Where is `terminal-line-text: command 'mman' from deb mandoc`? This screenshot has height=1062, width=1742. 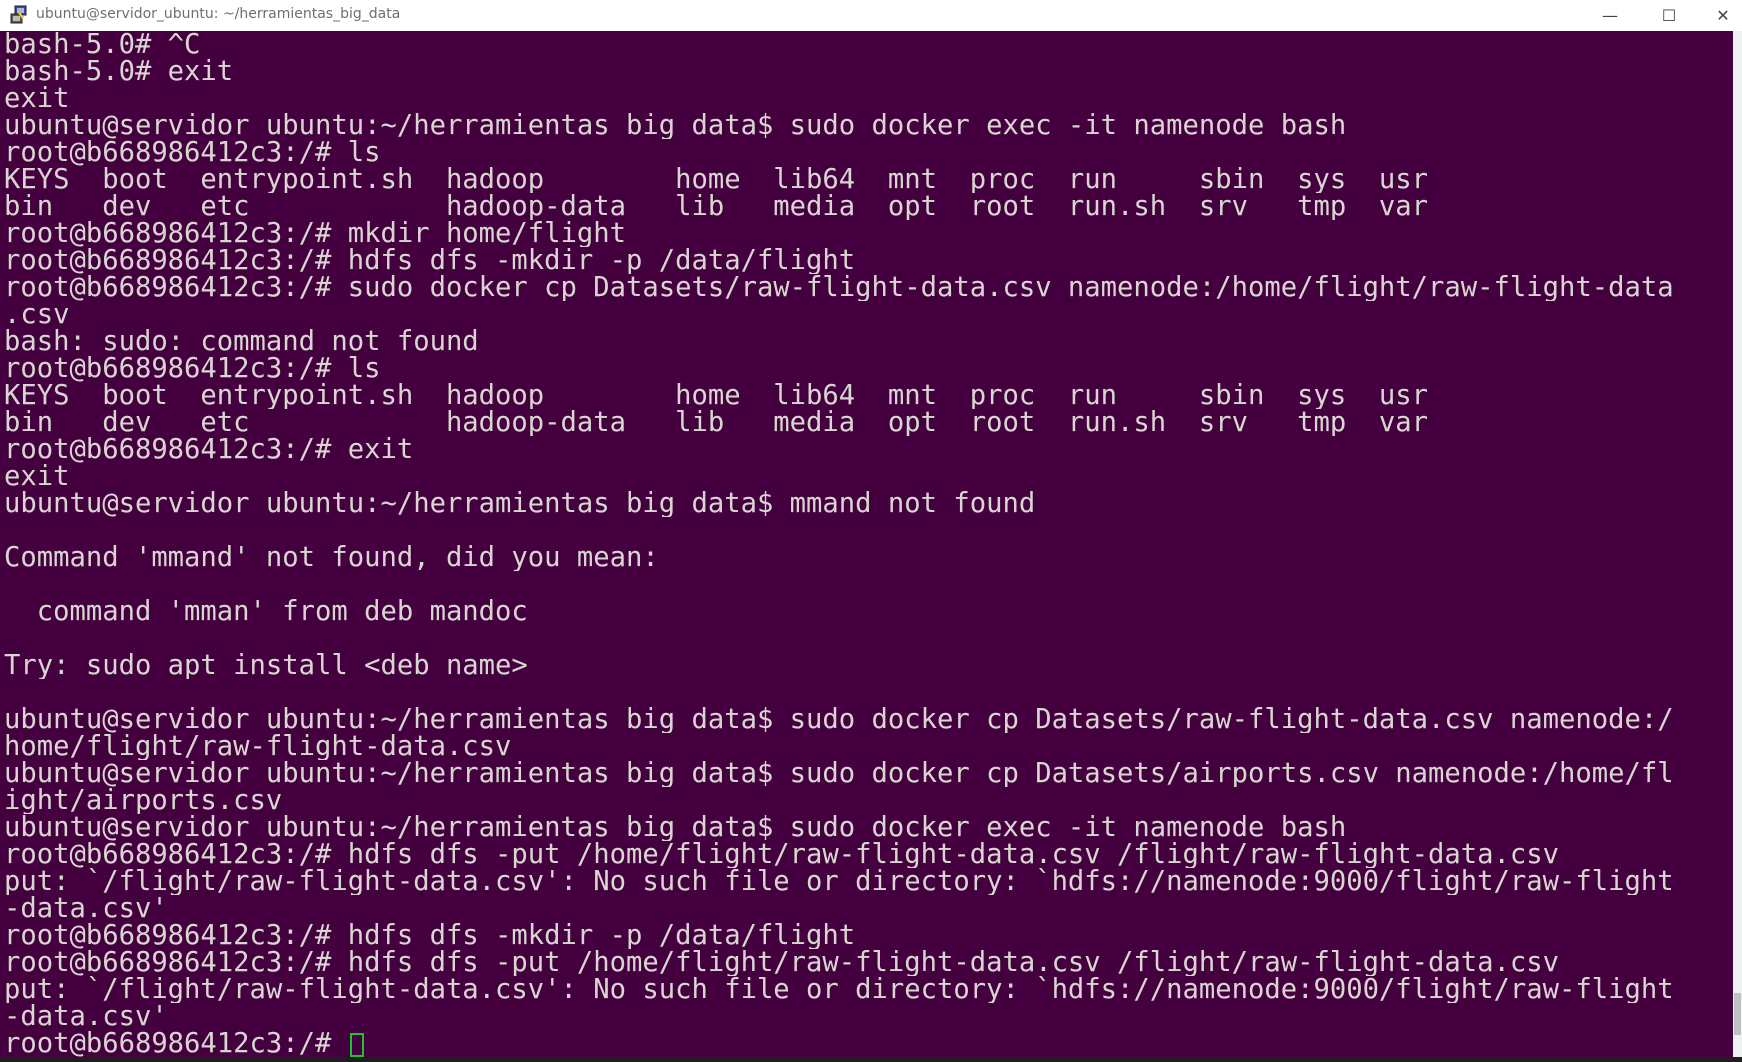
terminal-line-text: command 'mman' from deb mandoc is located at coordinates (266, 611).